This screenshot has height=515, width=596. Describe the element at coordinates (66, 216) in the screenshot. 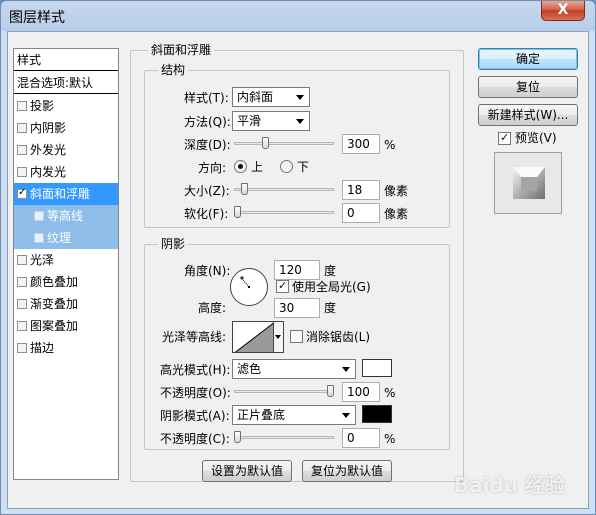

I see `list-item-contour: 等高线` at that location.